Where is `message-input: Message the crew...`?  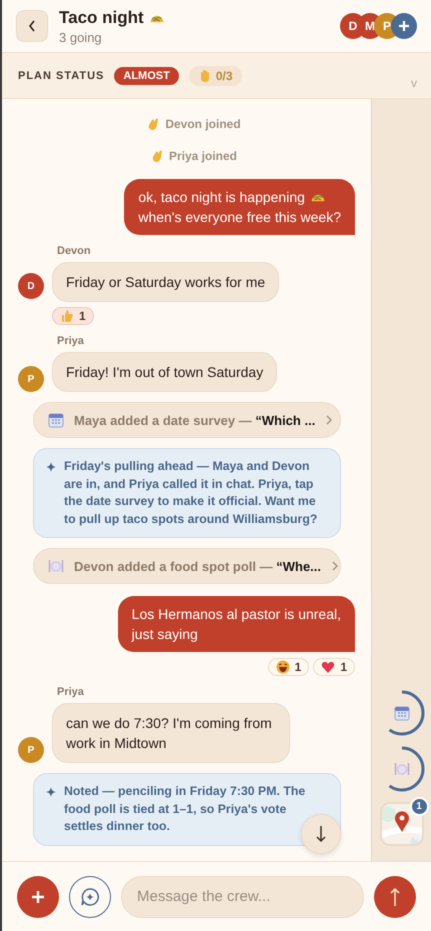 message-input: Message the crew... is located at coordinates (242, 897).